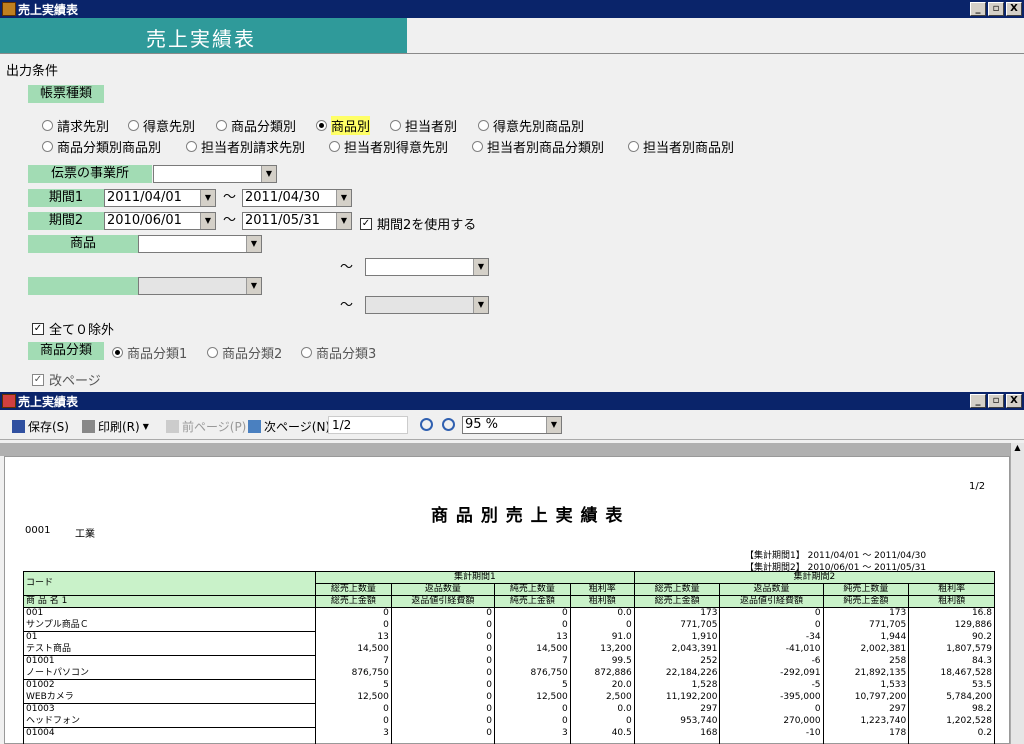 The image size is (1024, 744). I want to click on viewer-toolbar: 保存(S) 印刷(R) ▼ 前ページ(P) 次ページ(N) 1/2 95 % ▼, so click(512, 425).